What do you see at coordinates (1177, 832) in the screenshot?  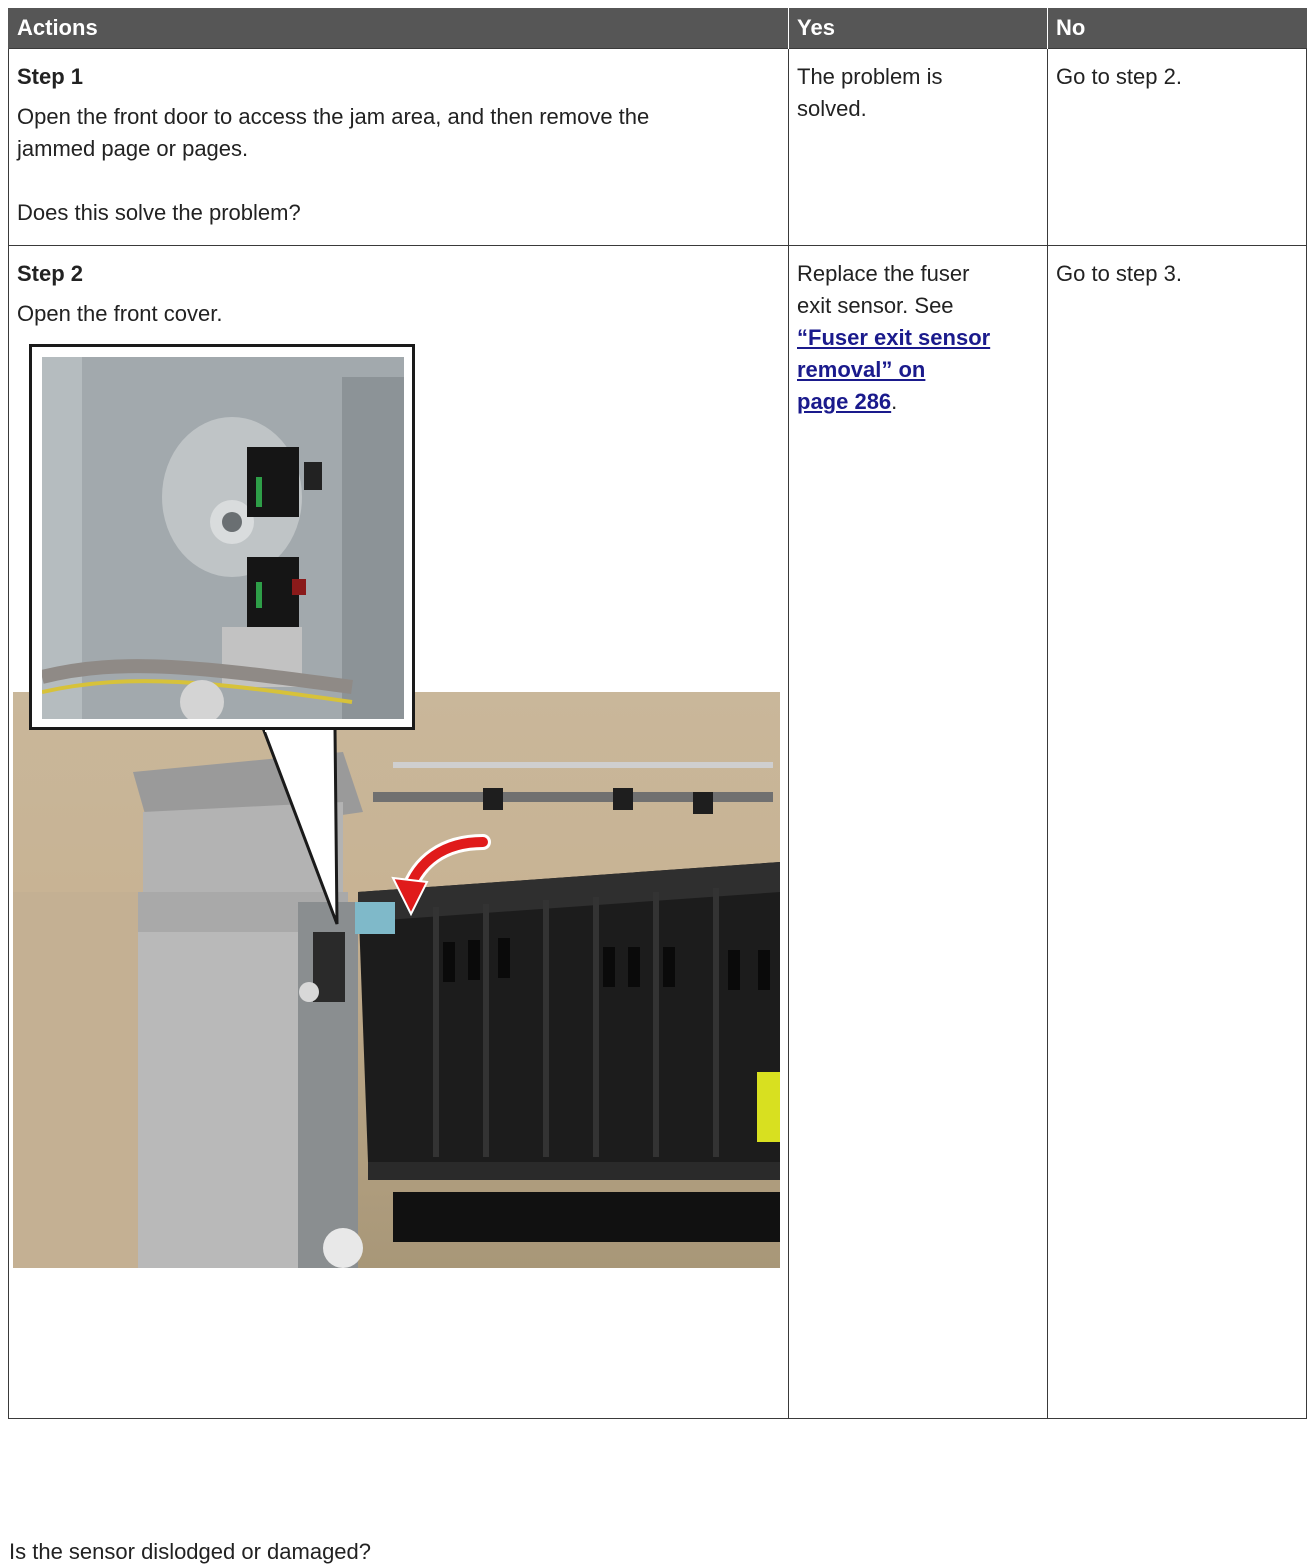 I see `step2-no-cell: Go to step 3.` at bounding box center [1177, 832].